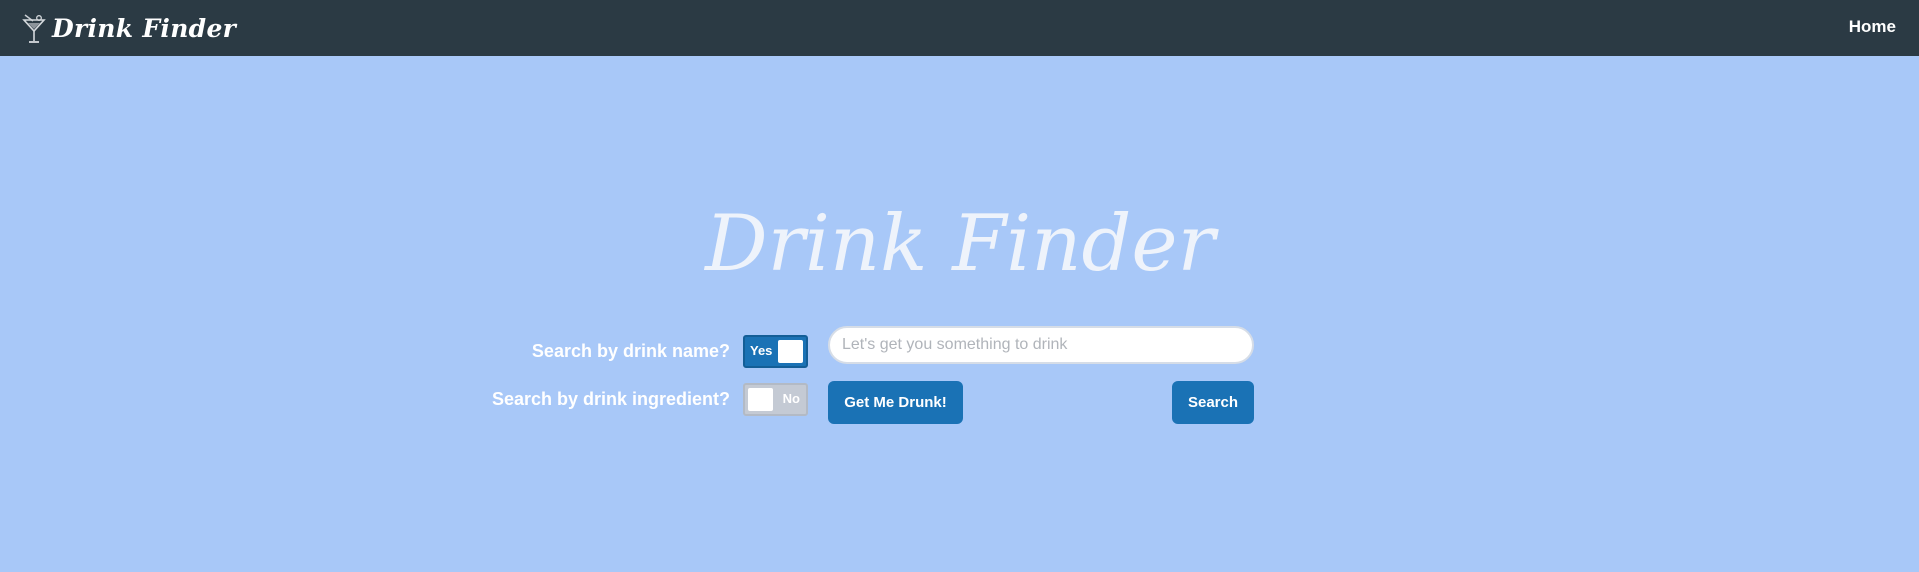 This screenshot has width=1919, height=572. I want to click on navbar: Drink Finder Home, so click(959, 28).